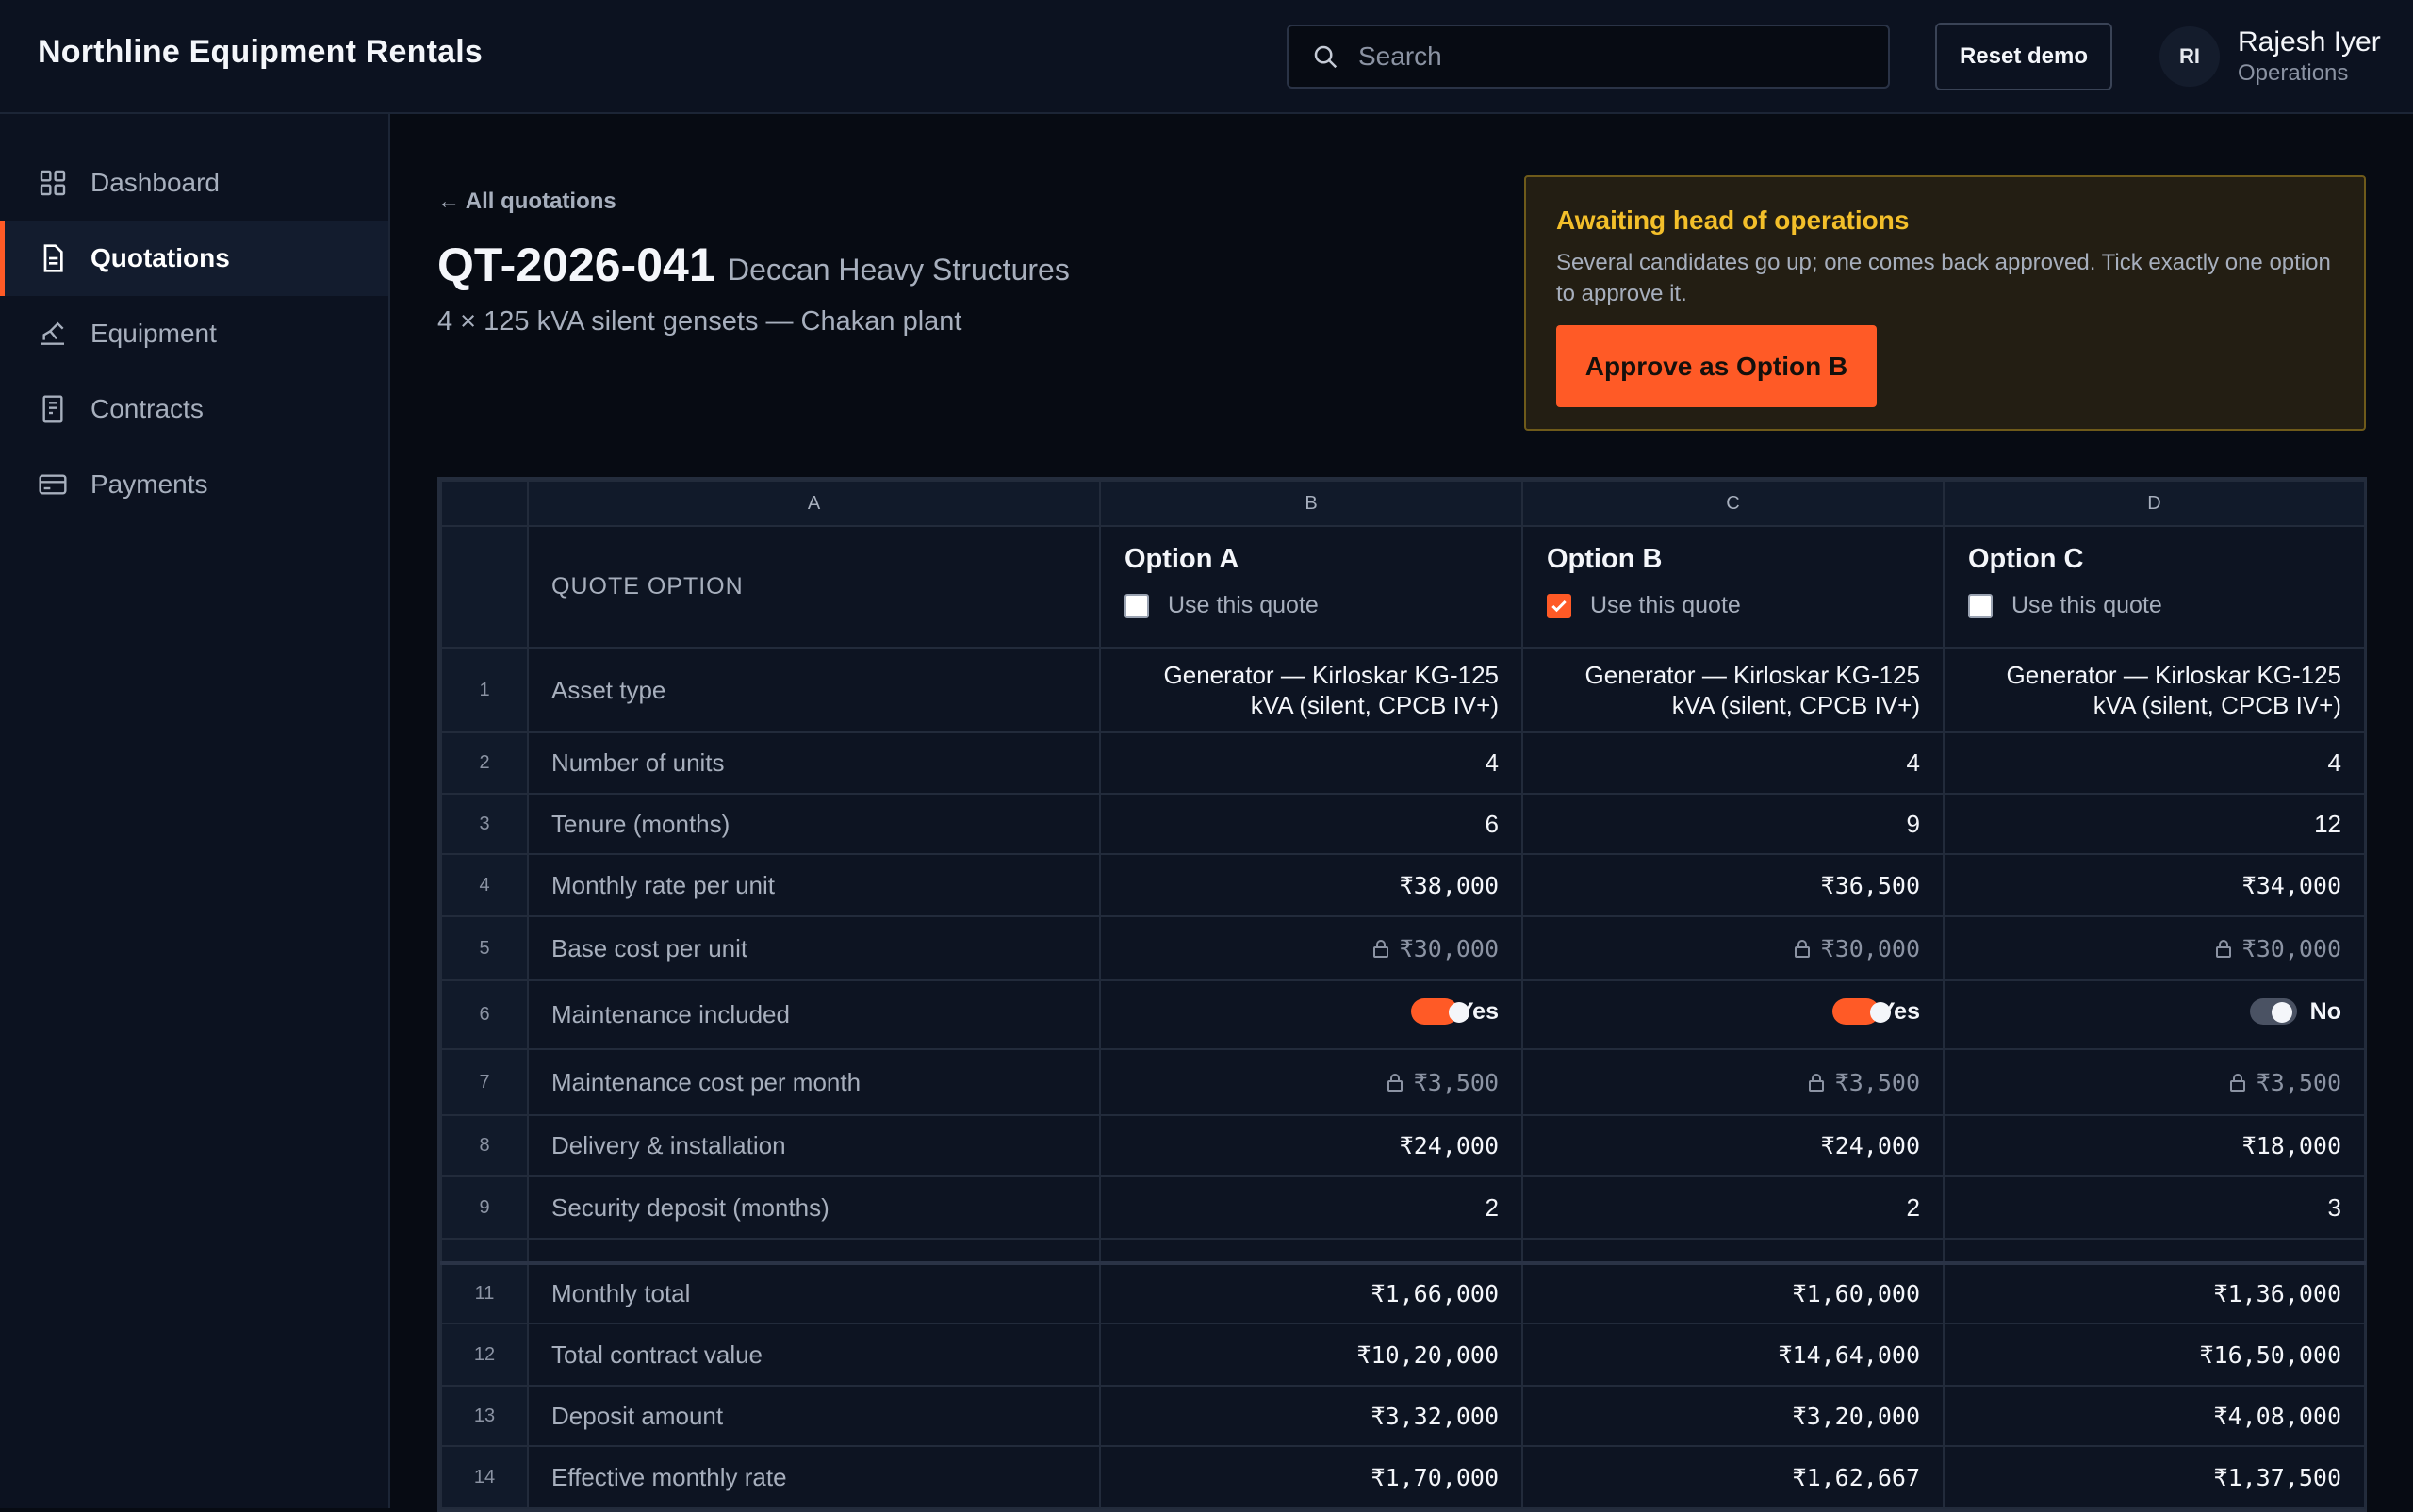  I want to click on page-title: QT-2026-041, so click(576, 264).